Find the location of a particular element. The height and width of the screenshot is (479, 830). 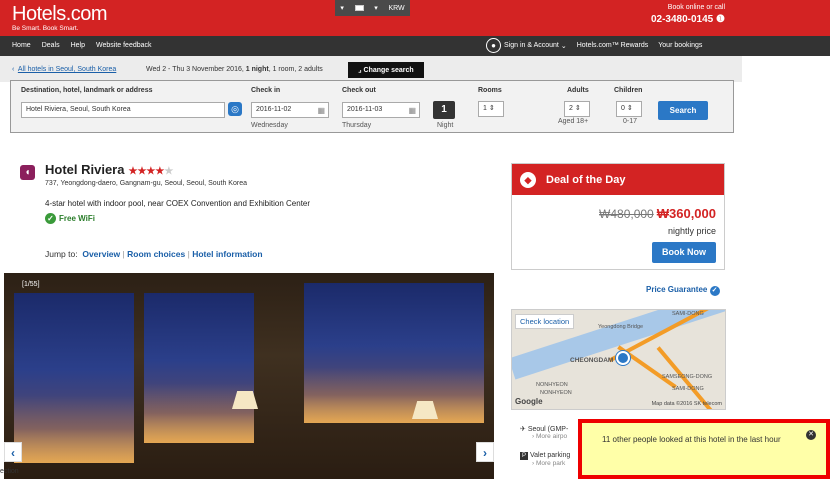

breadcrumb: ‹ All hotels in Seoul, South Korea is located at coordinates (64, 69).